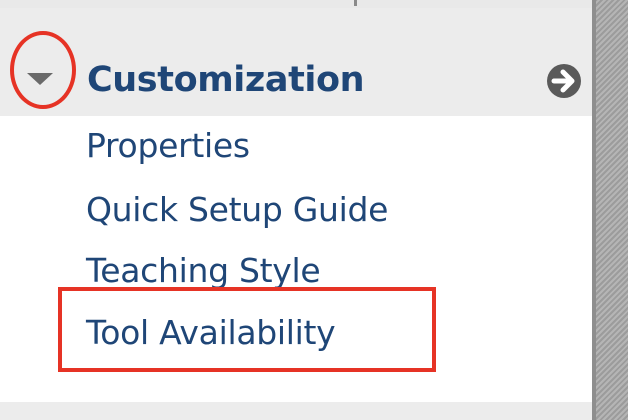 The height and width of the screenshot is (420, 628). I want to click on next-section-edge, so click(296, 411).